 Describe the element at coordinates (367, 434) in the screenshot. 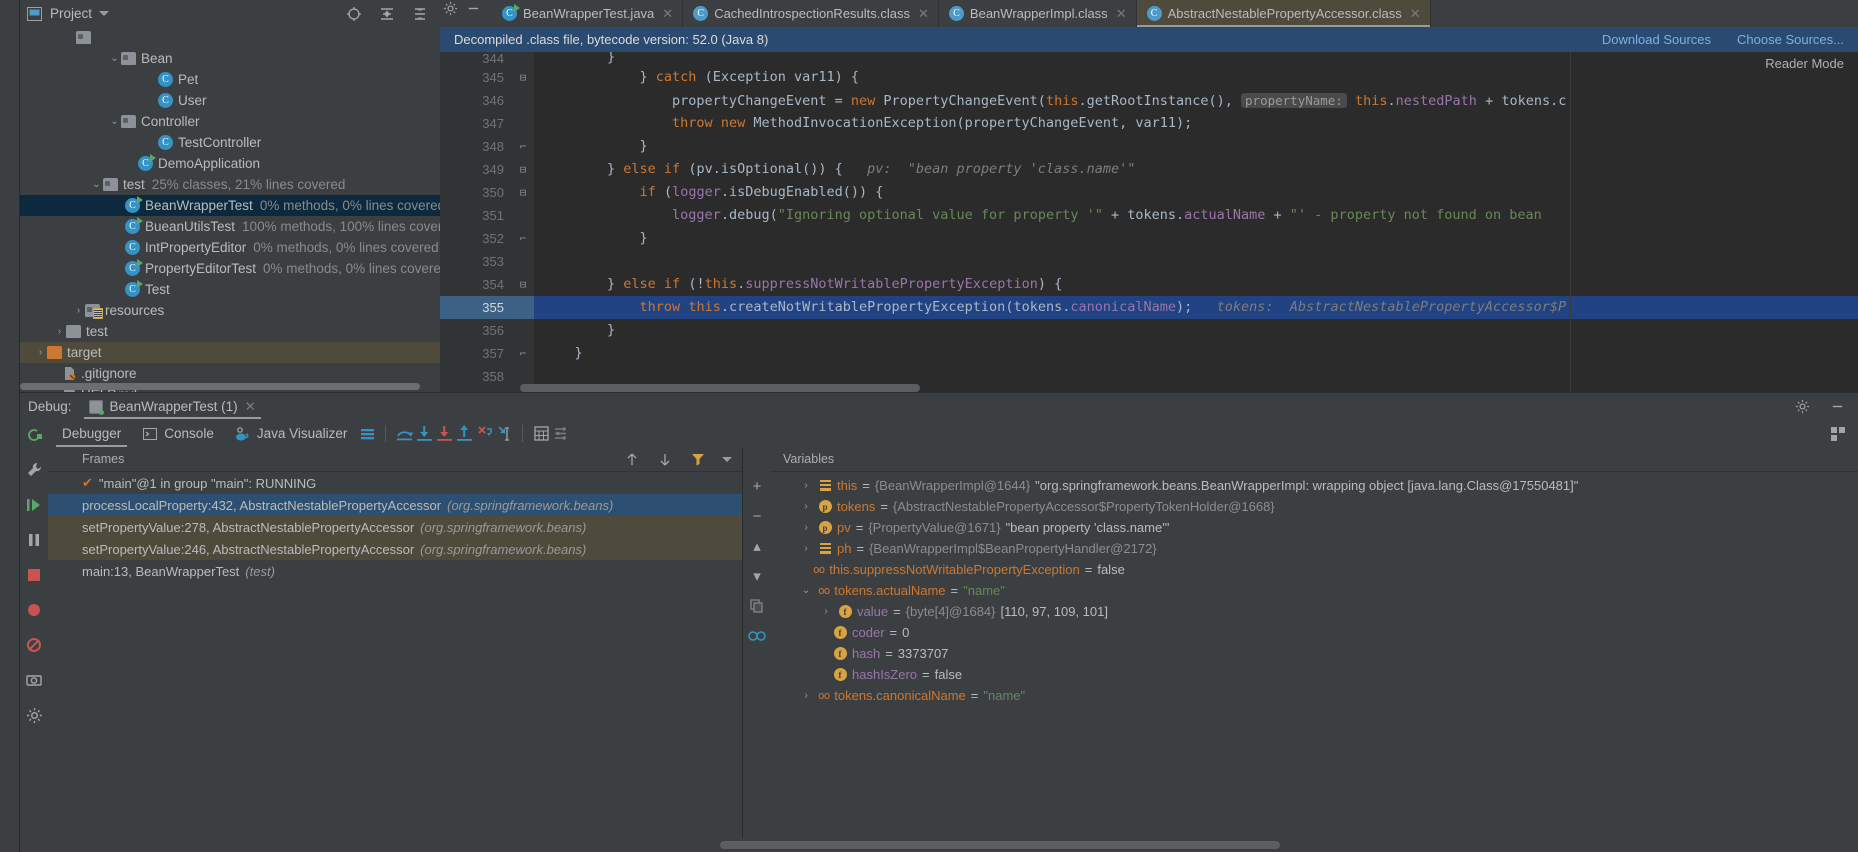

I see `layout-icon` at that location.